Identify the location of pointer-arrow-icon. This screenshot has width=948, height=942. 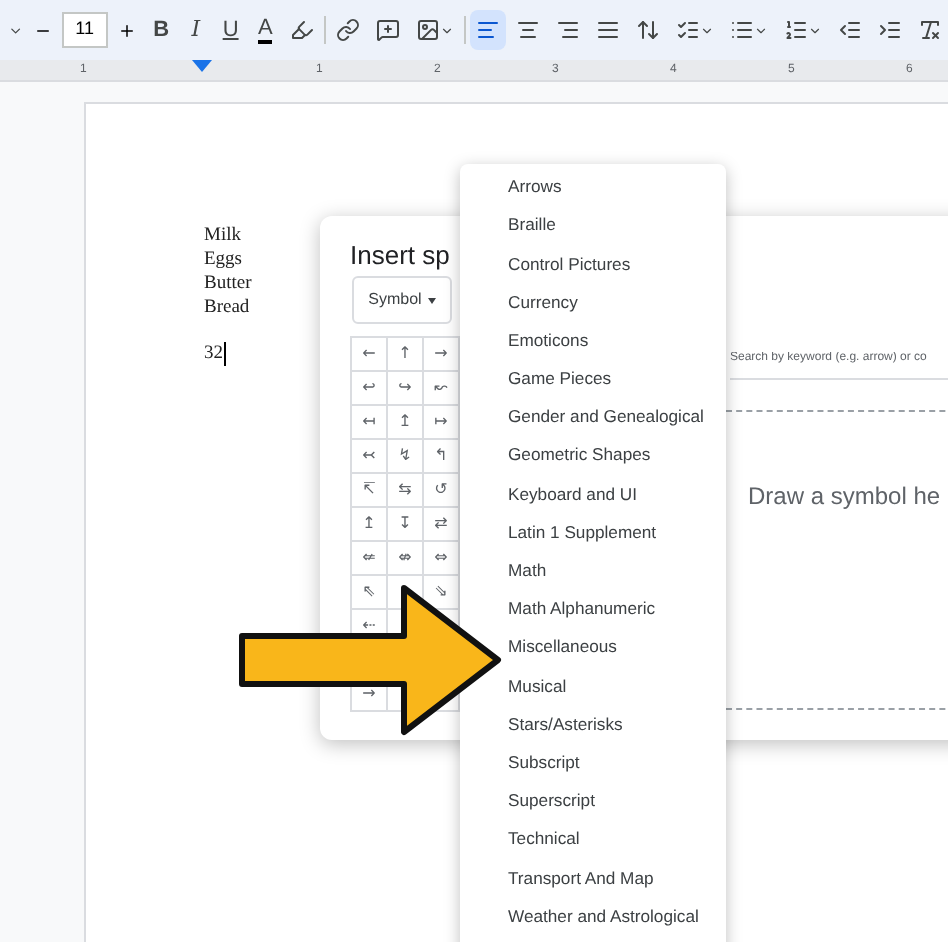
(370, 660).